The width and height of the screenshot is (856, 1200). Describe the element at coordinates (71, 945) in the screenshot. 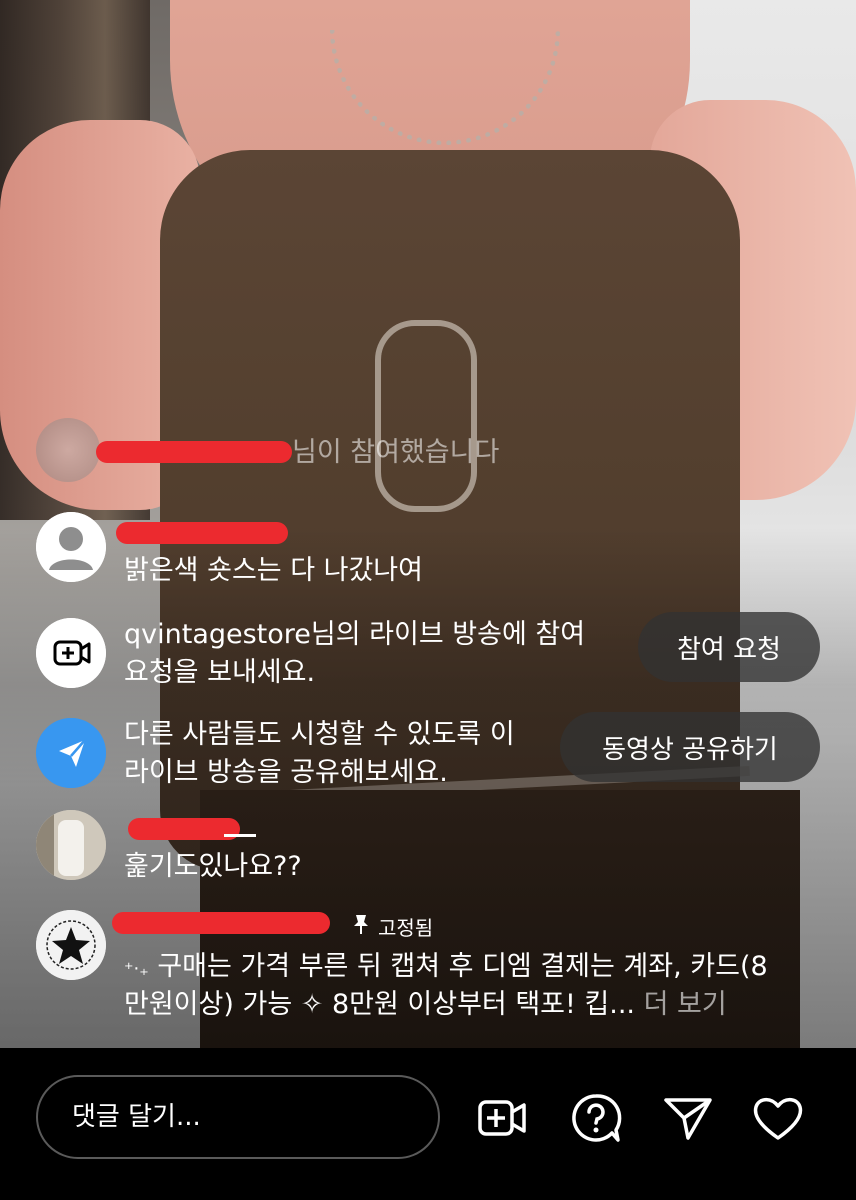

I see `store-logo-avatar` at that location.